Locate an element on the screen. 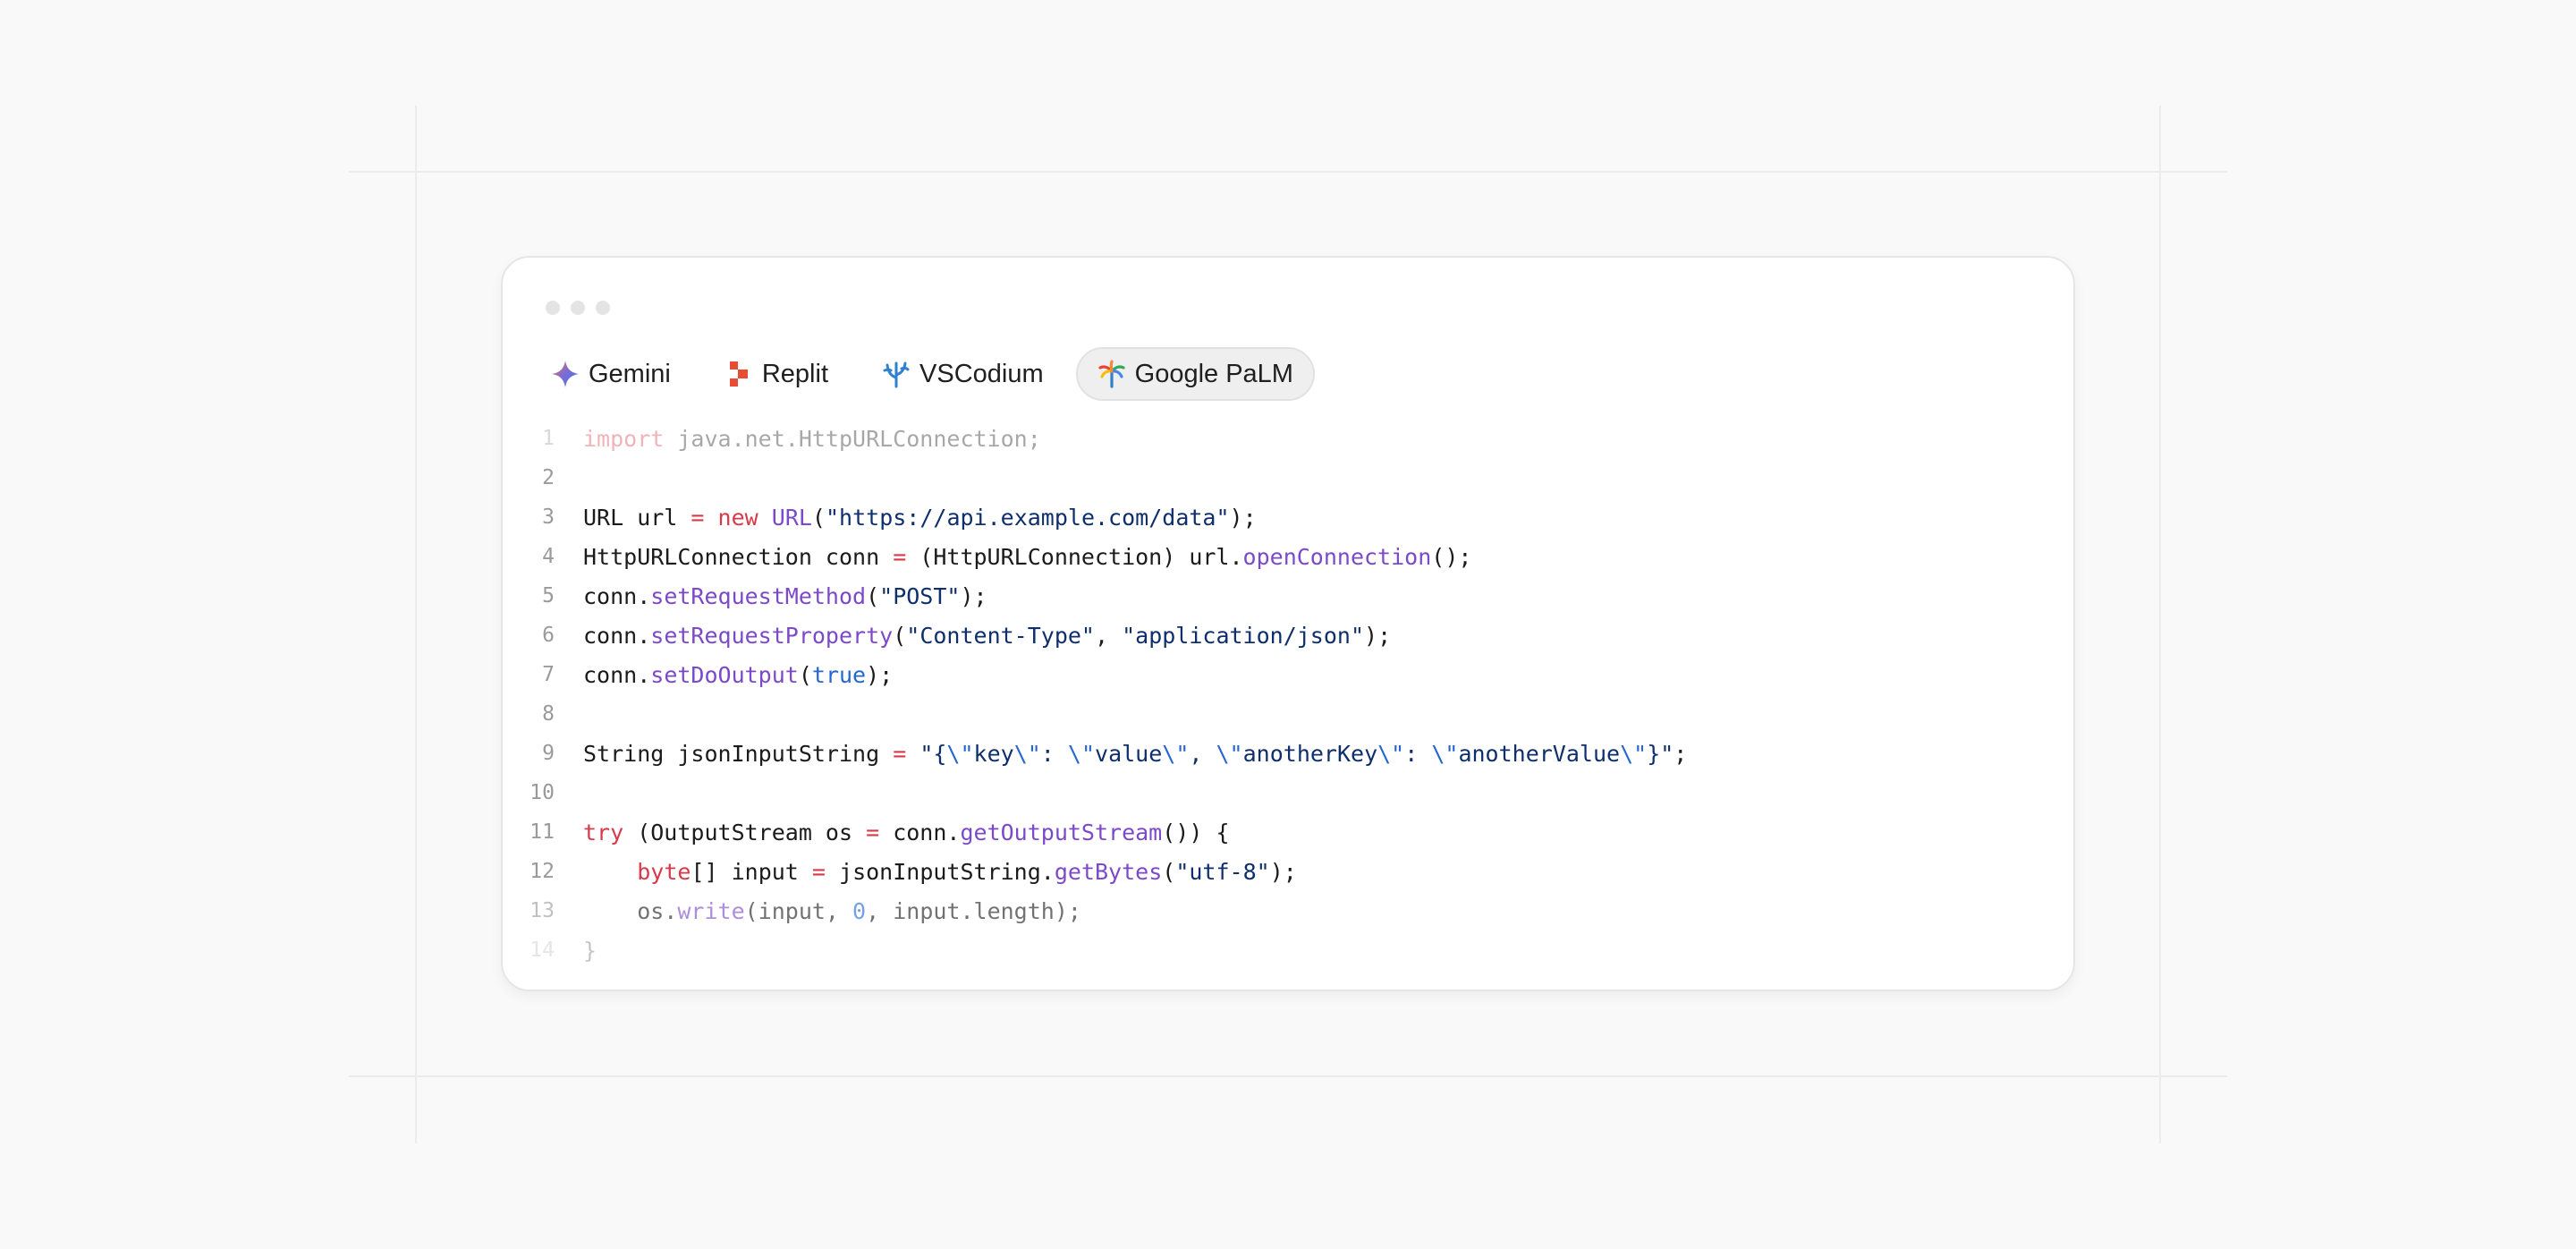 The height and width of the screenshot is (1249, 2576). tab-replit-label: Replit is located at coordinates (795, 373).